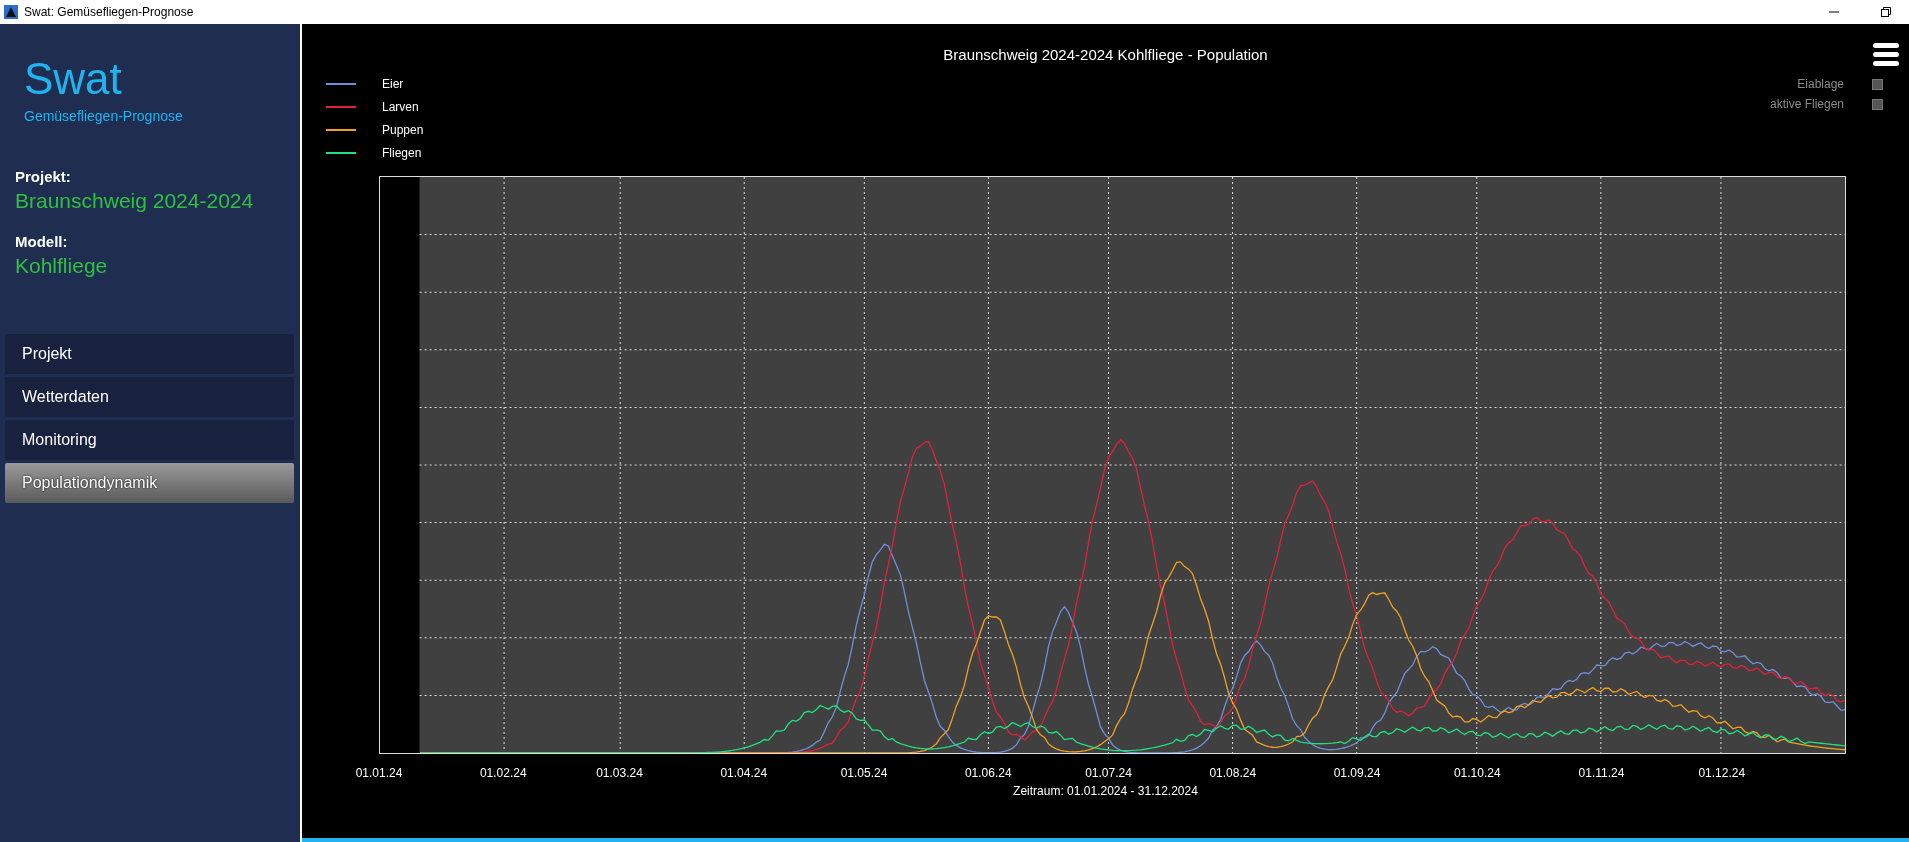 The image size is (1909, 842). Describe the element at coordinates (744, 773) in the screenshot. I see `axis-tick-label: 01.04.24` at that location.